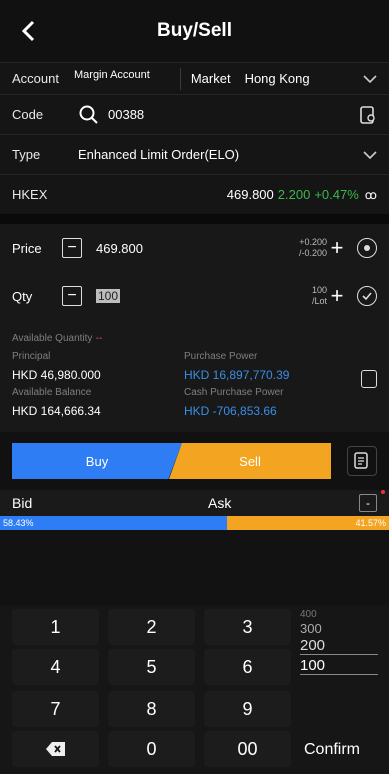 The image size is (389, 774). I want to click on code-row: Code 00388, so click(194, 114).